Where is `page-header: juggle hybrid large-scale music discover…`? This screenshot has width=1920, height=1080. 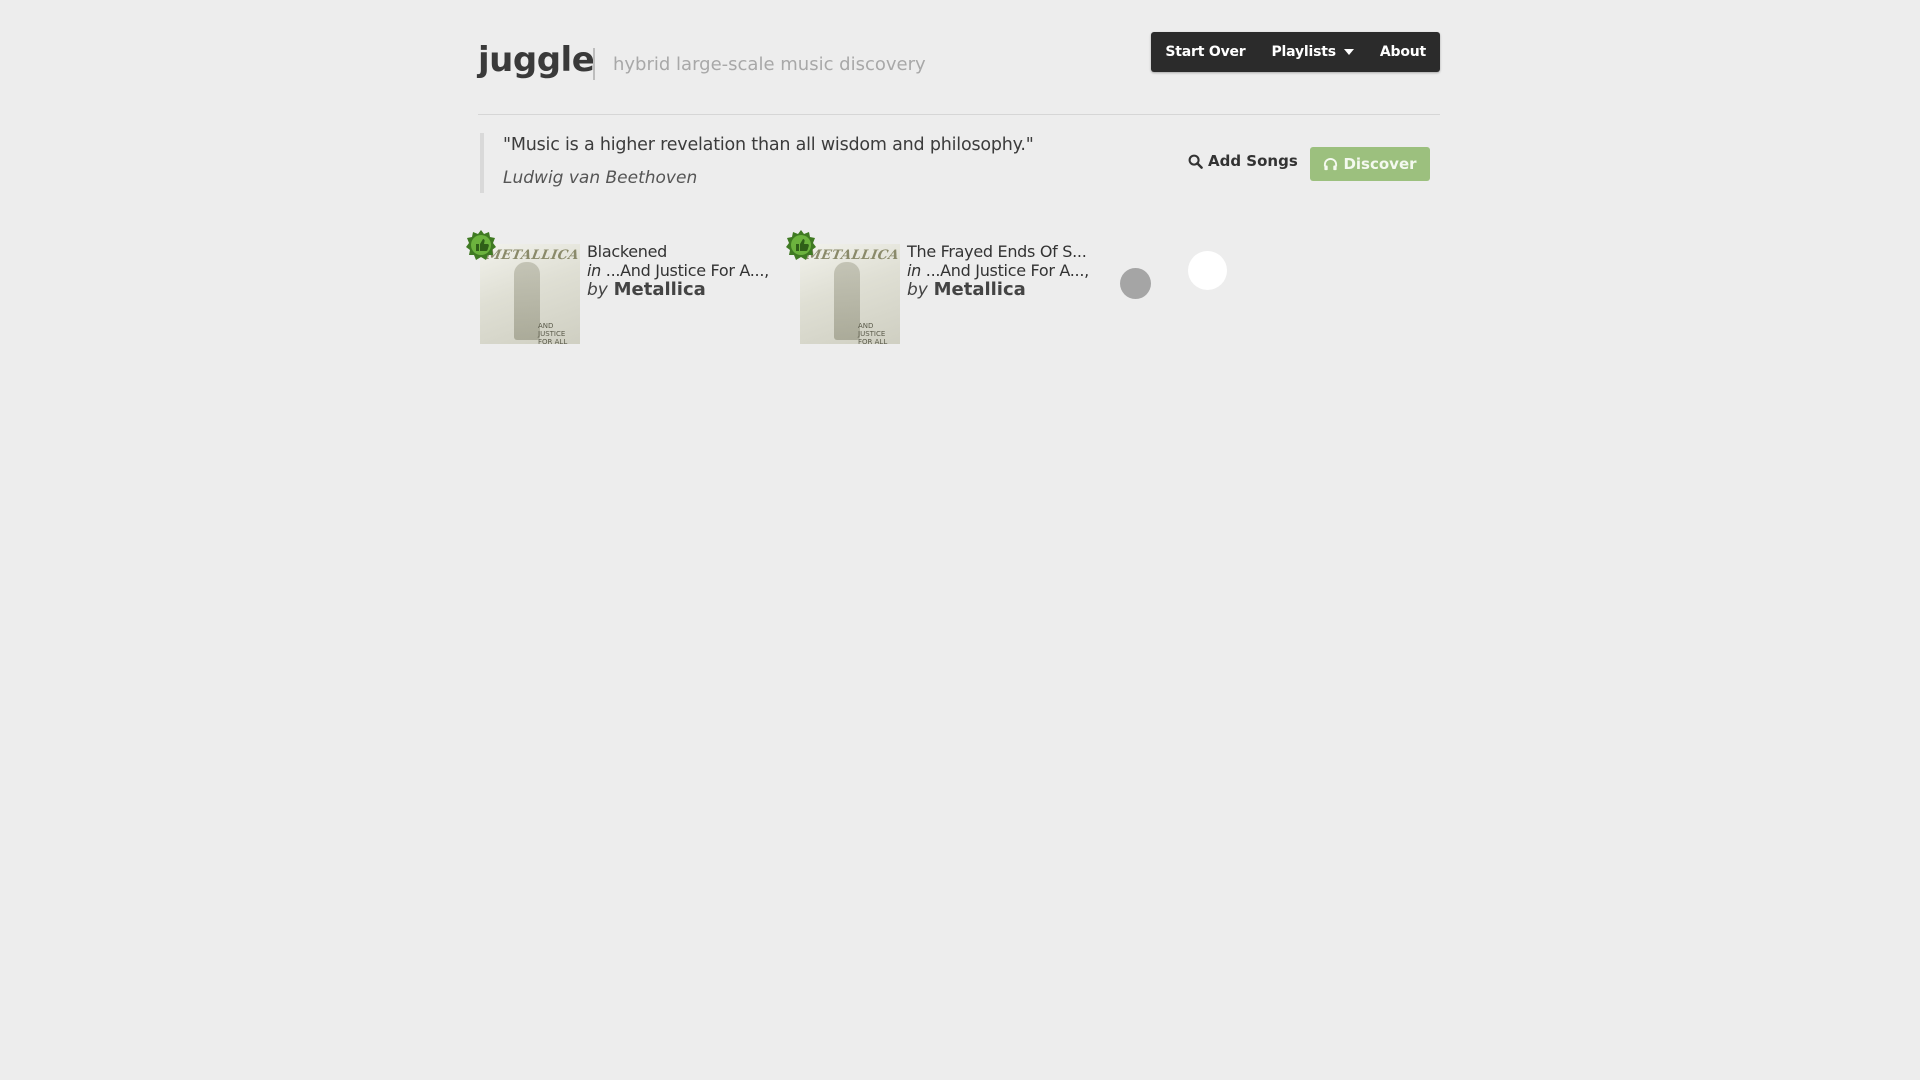 page-header: juggle hybrid large-scale music discover… is located at coordinates (959, 72).